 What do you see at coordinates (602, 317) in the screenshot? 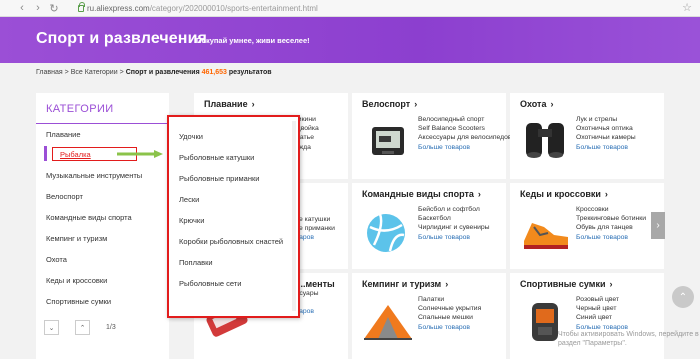
I see `cell-link: Синий цвет` at bounding box center [602, 317].